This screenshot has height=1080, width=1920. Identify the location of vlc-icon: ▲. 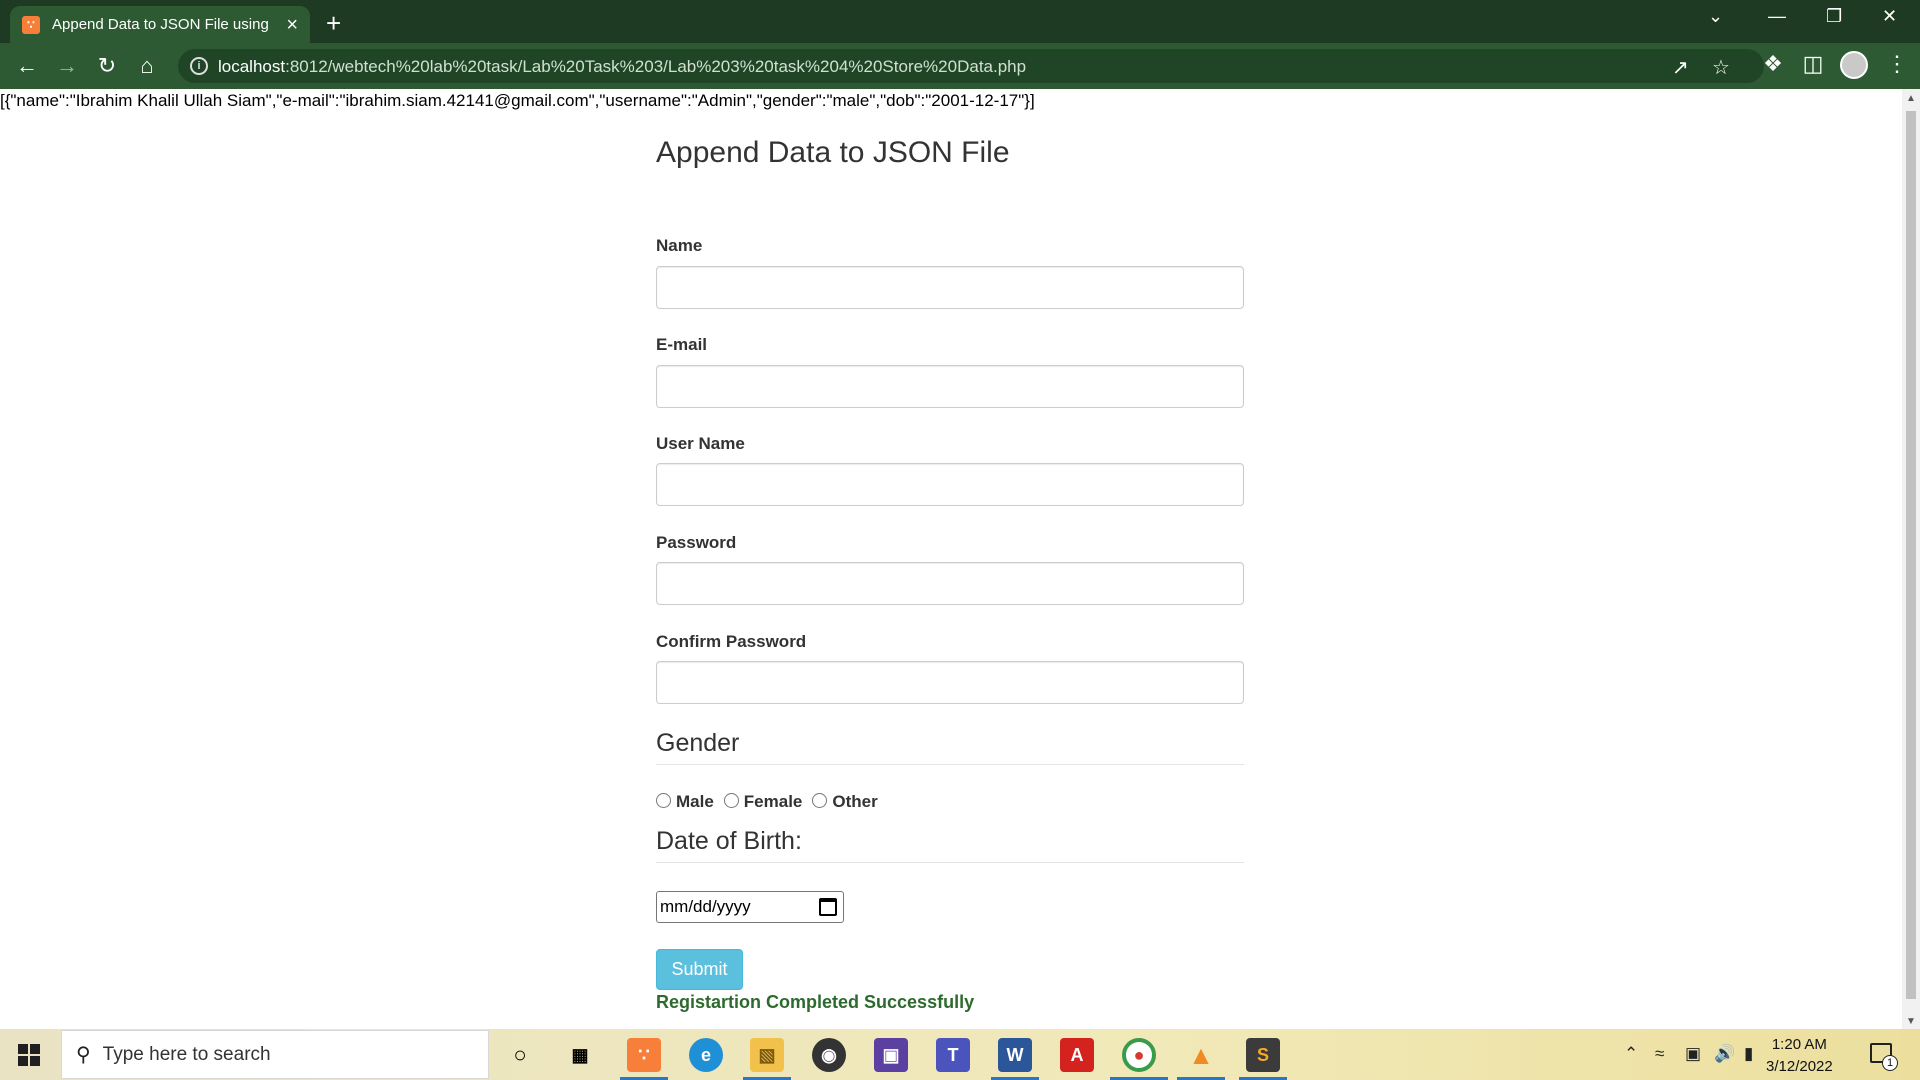
(1201, 1055).